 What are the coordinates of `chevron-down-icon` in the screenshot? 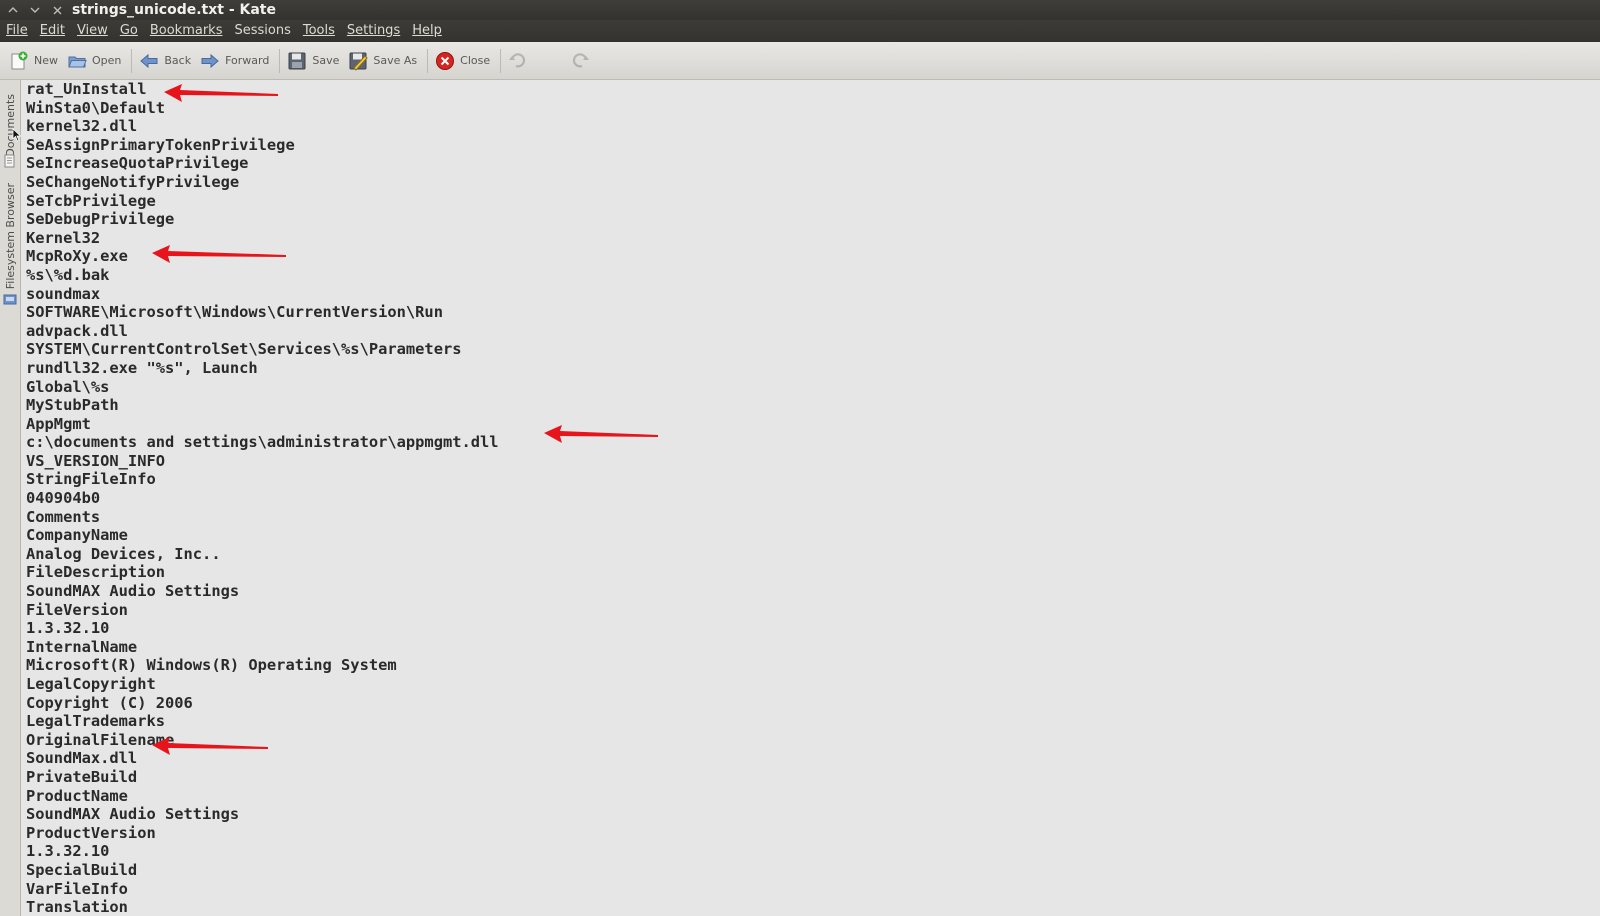 It's located at (35, 10).